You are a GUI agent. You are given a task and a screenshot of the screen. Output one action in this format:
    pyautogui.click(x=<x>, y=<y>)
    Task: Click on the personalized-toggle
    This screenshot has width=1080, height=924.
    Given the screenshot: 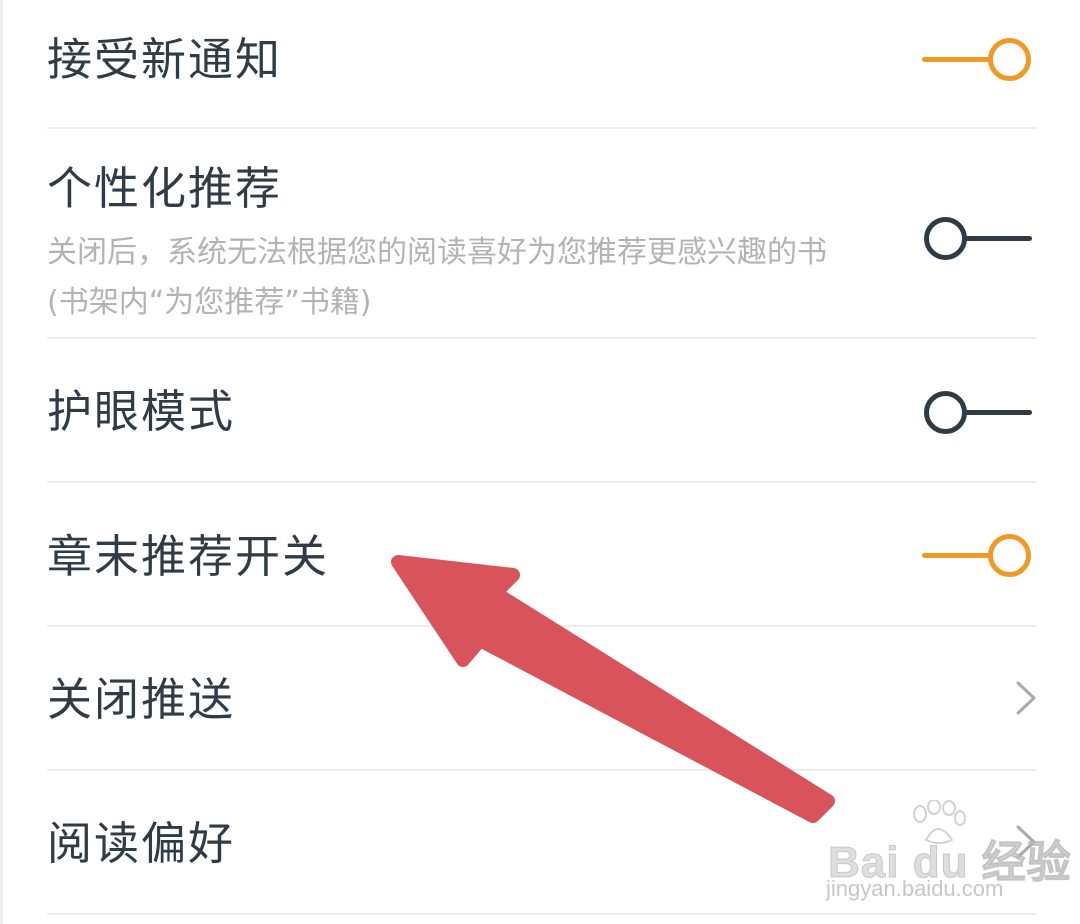 What is the action you would take?
    pyautogui.click(x=979, y=239)
    